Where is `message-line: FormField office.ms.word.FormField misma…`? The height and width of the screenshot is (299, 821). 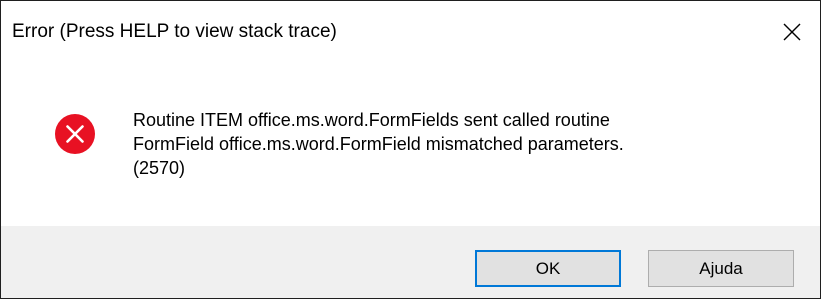 message-line: FormField office.ms.word.FormField misma… is located at coordinates (378, 144).